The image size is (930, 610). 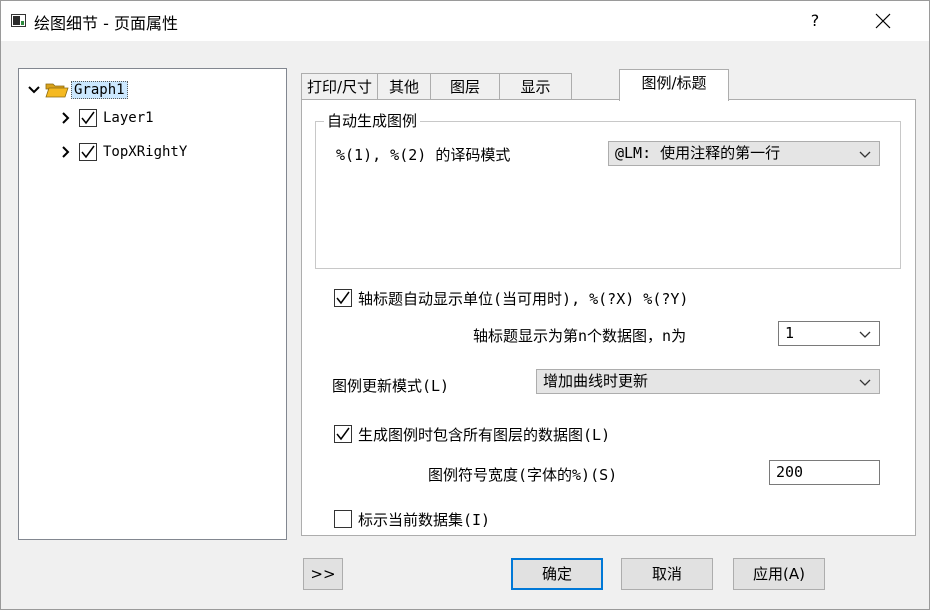 I want to click on axis-units-checkbox, so click(x=343, y=298).